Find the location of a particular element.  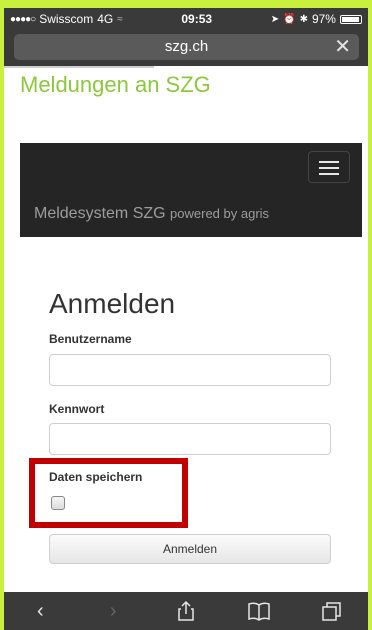

browser-chrome: szg.ch ✕ is located at coordinates (186, 48).